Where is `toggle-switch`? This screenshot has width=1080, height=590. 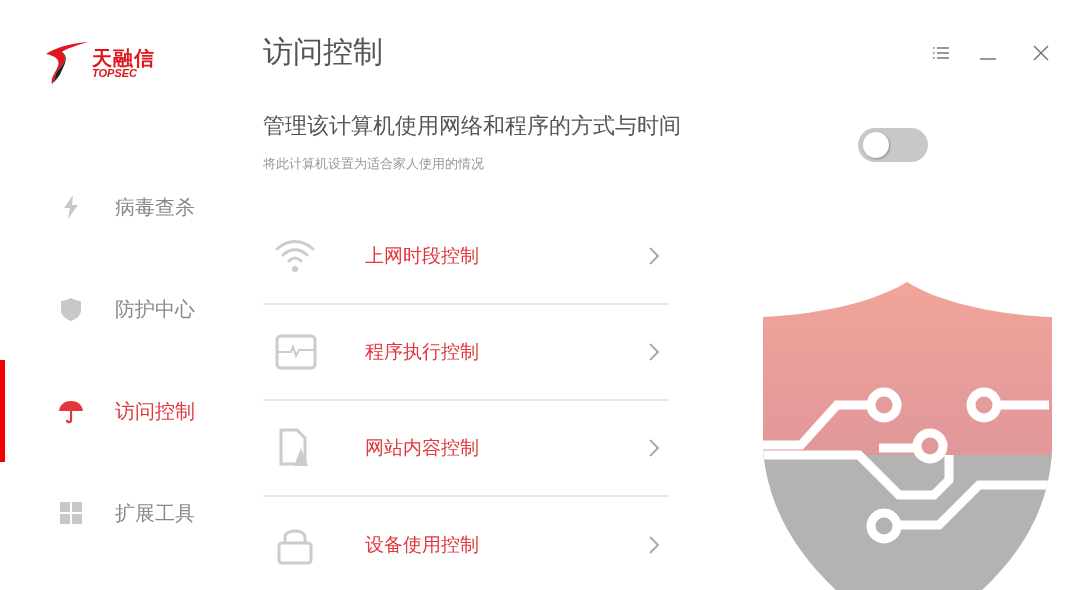
toggle-switch is located at coordinates (893, 145).